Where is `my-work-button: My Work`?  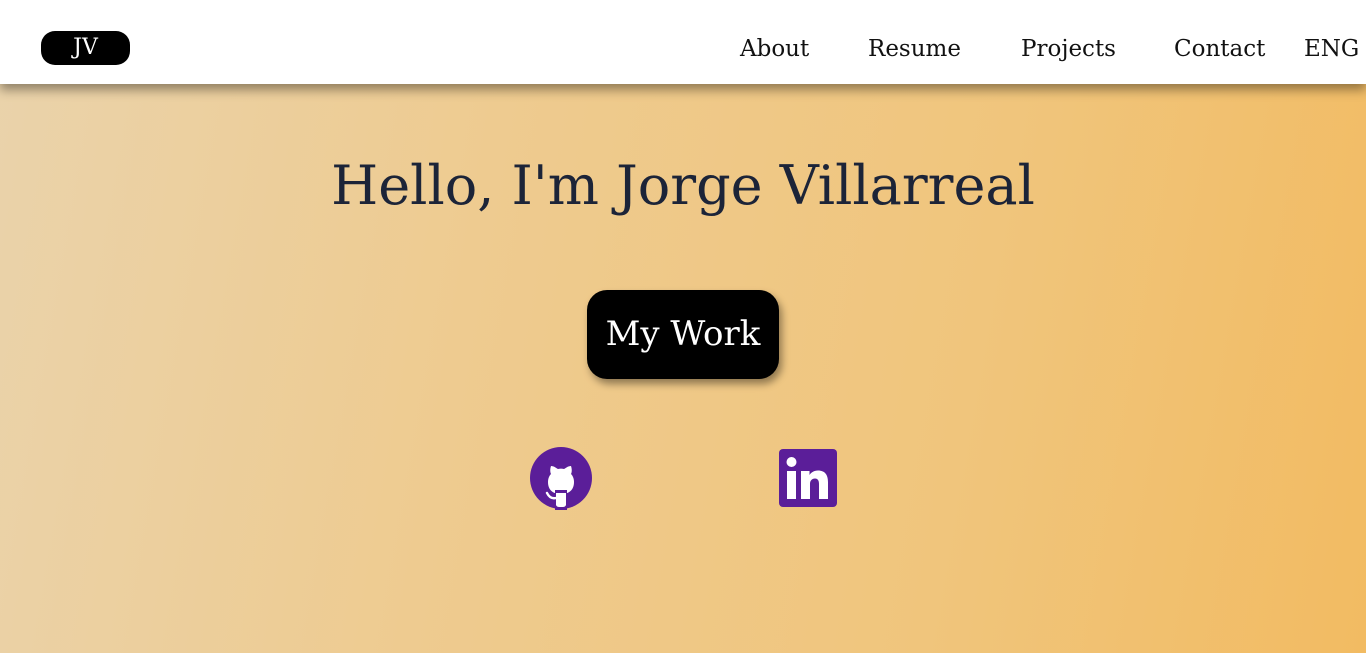 my-work-button: My Work is located at coordinates (683, 334).